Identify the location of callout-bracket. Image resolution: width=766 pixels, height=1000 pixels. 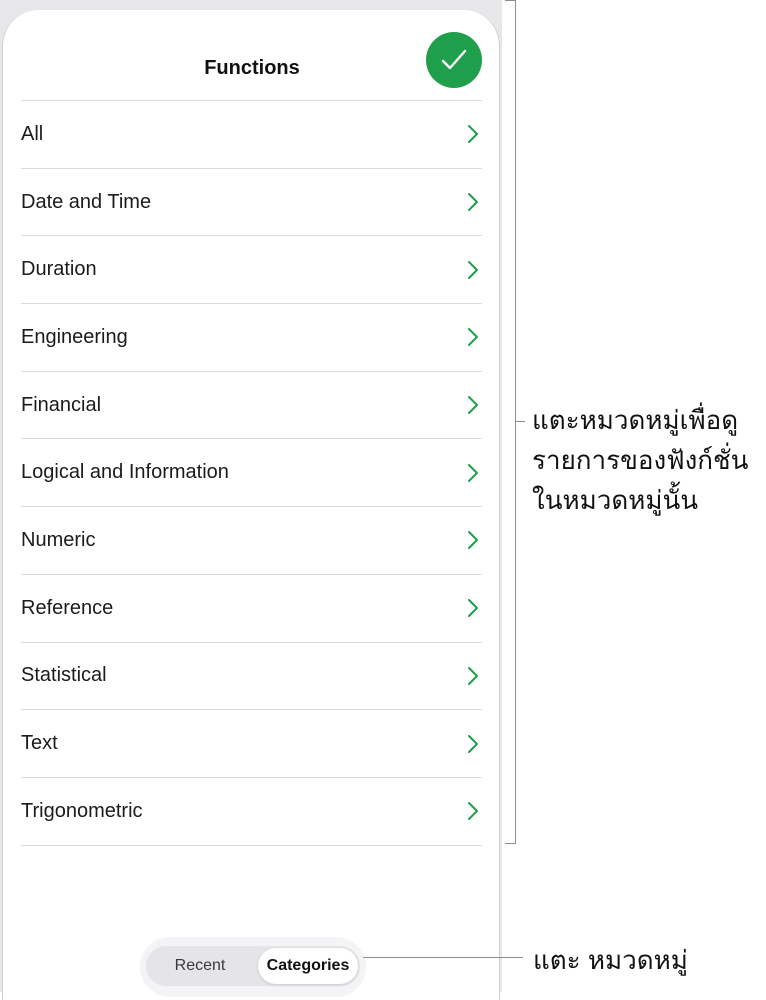
(510, 422).